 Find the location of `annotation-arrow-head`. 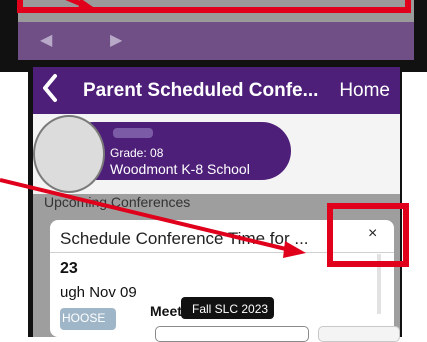

annotation-arrow-head is located at coordinates (294, 249).